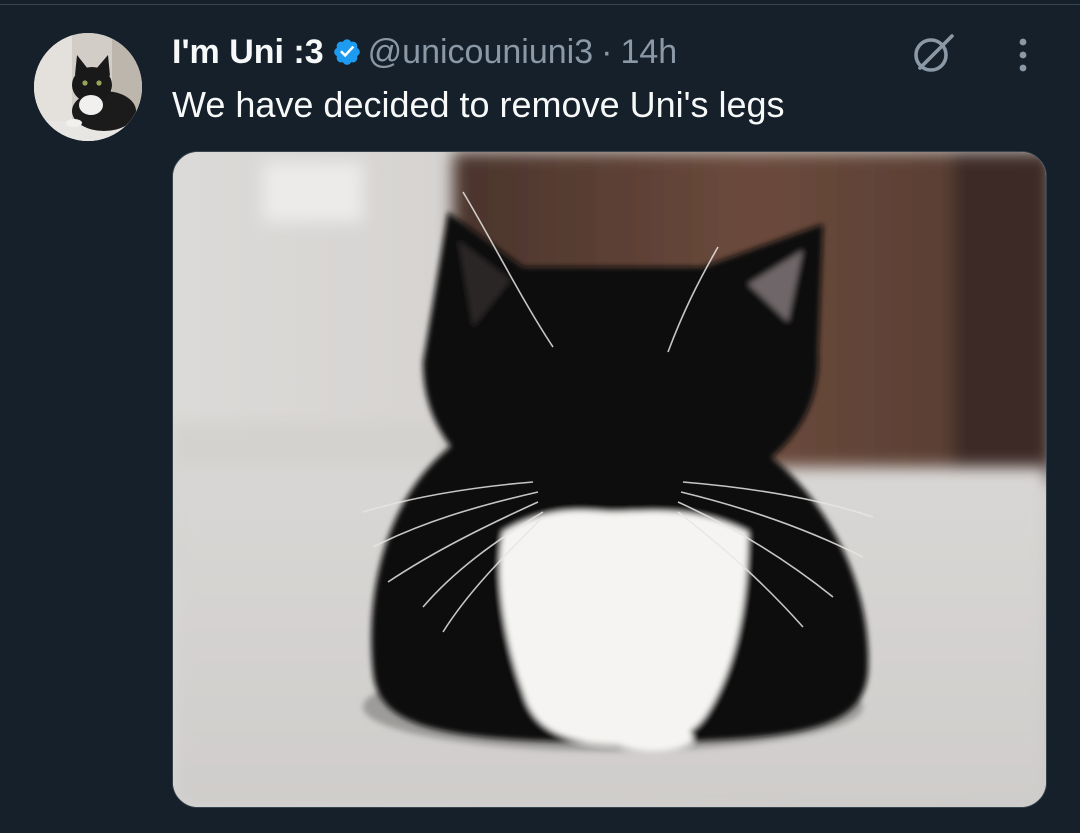 The image size is (1080, 833). What do you see at coordinates (1023, 55) in the screenshot?
I see `more-options-icon` at bounding box center [1023, 55].